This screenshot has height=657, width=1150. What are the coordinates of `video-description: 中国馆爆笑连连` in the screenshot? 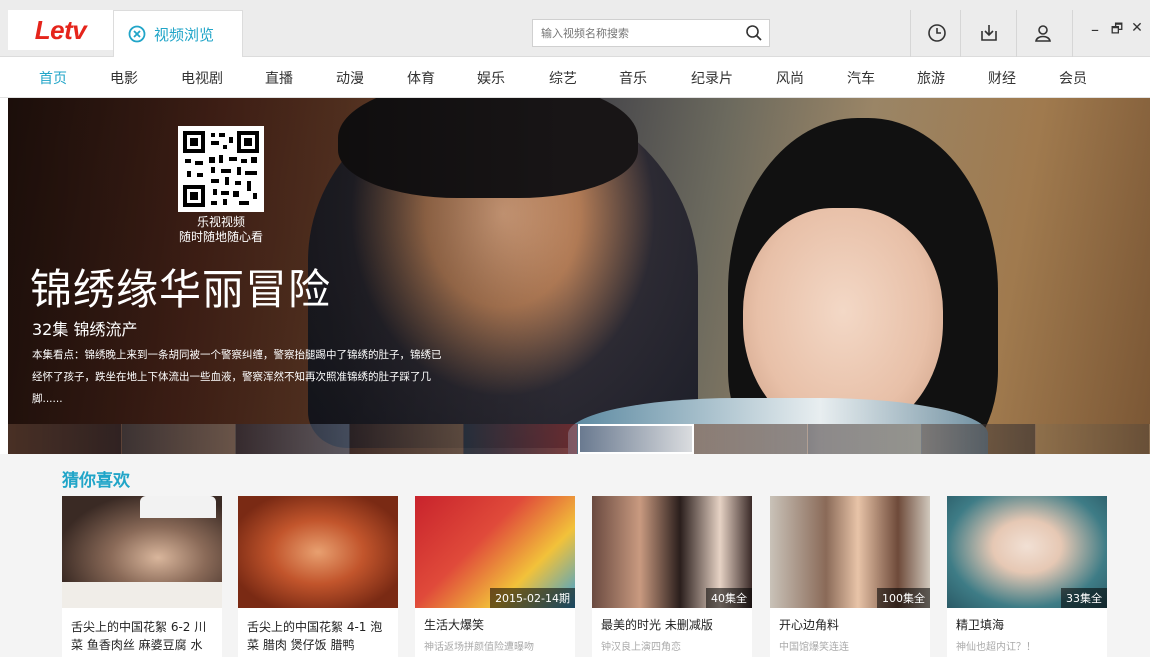 It's located at (814, 647).